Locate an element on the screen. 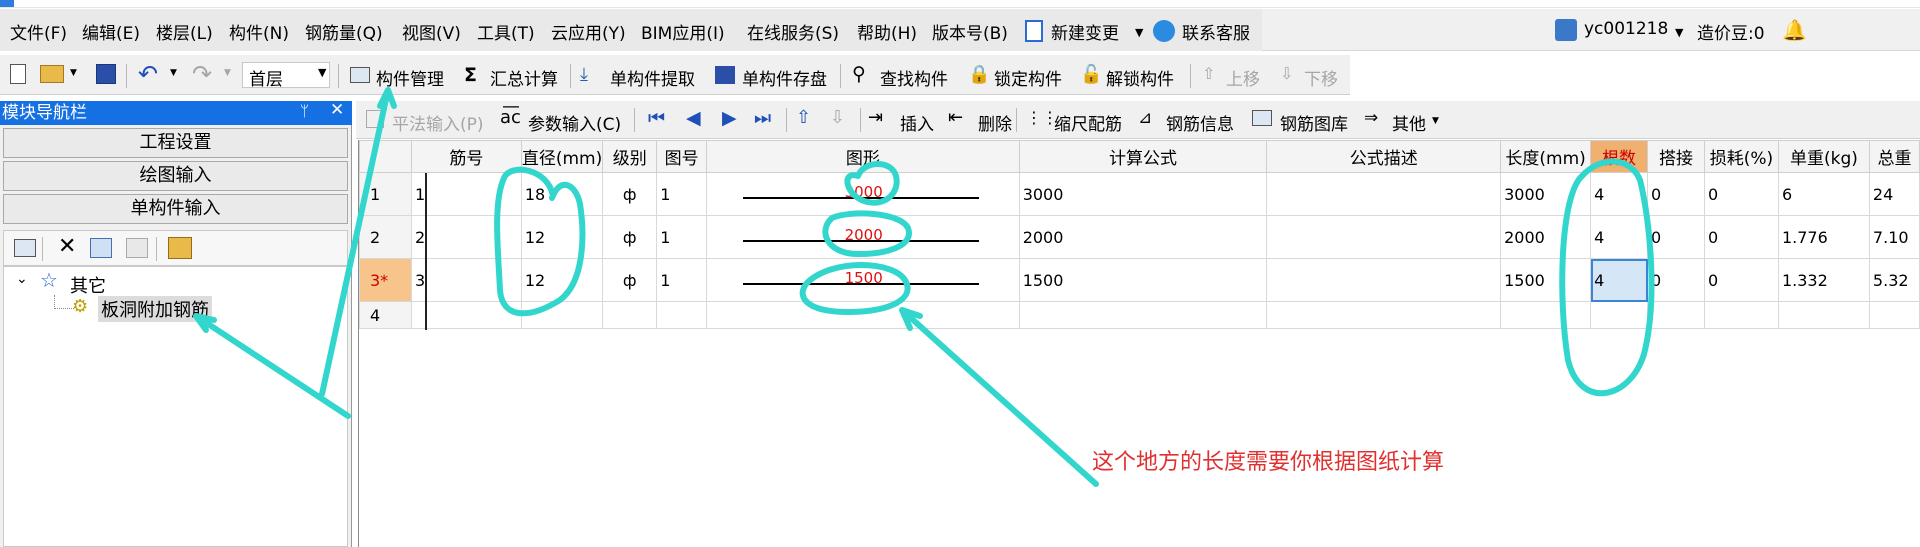 The width and height of the screenshot is (1920, 547). cell-length: 2000 is located at coordinates (1546, 237).